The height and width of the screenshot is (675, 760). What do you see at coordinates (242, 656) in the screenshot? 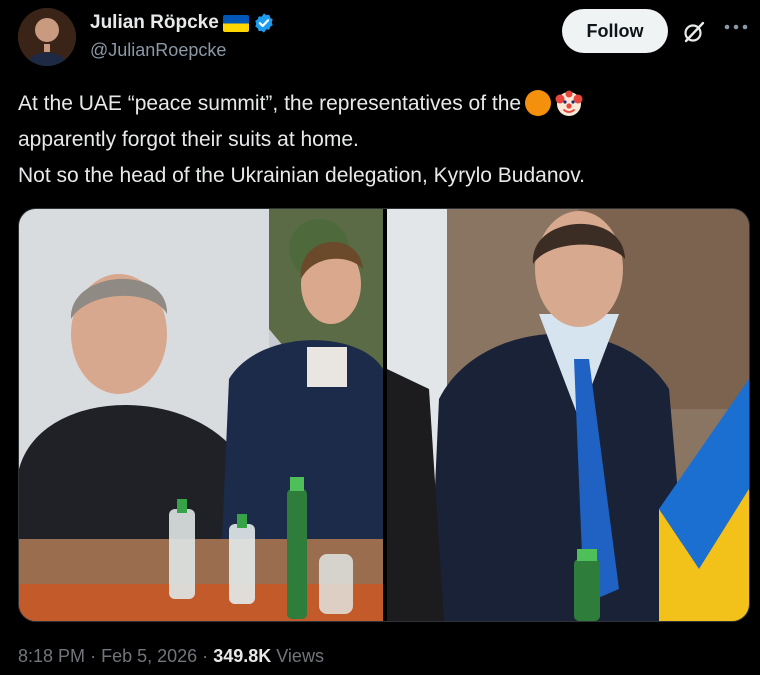
I see `views-count: 349.8K` at bounding box center [242, 656].